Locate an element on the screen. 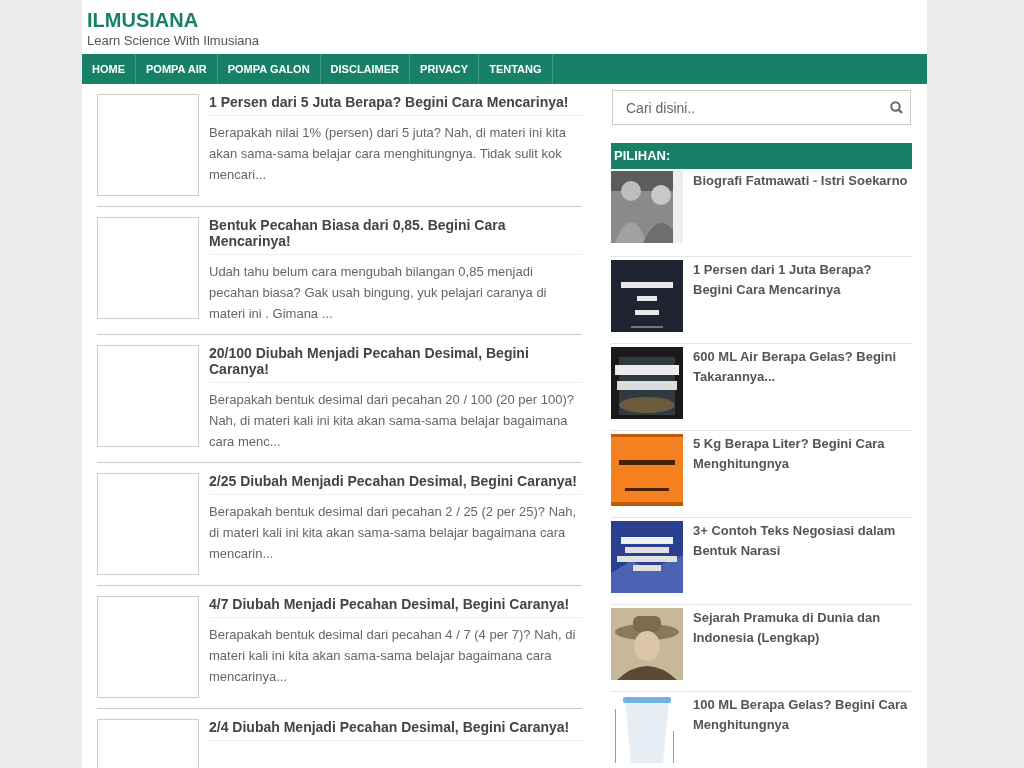 The image size is (1024, 768). post-title: 2/4 Diubah Menjadi Pecahan Desimal, Begini Caranya! is located at coordinates (395, 730).